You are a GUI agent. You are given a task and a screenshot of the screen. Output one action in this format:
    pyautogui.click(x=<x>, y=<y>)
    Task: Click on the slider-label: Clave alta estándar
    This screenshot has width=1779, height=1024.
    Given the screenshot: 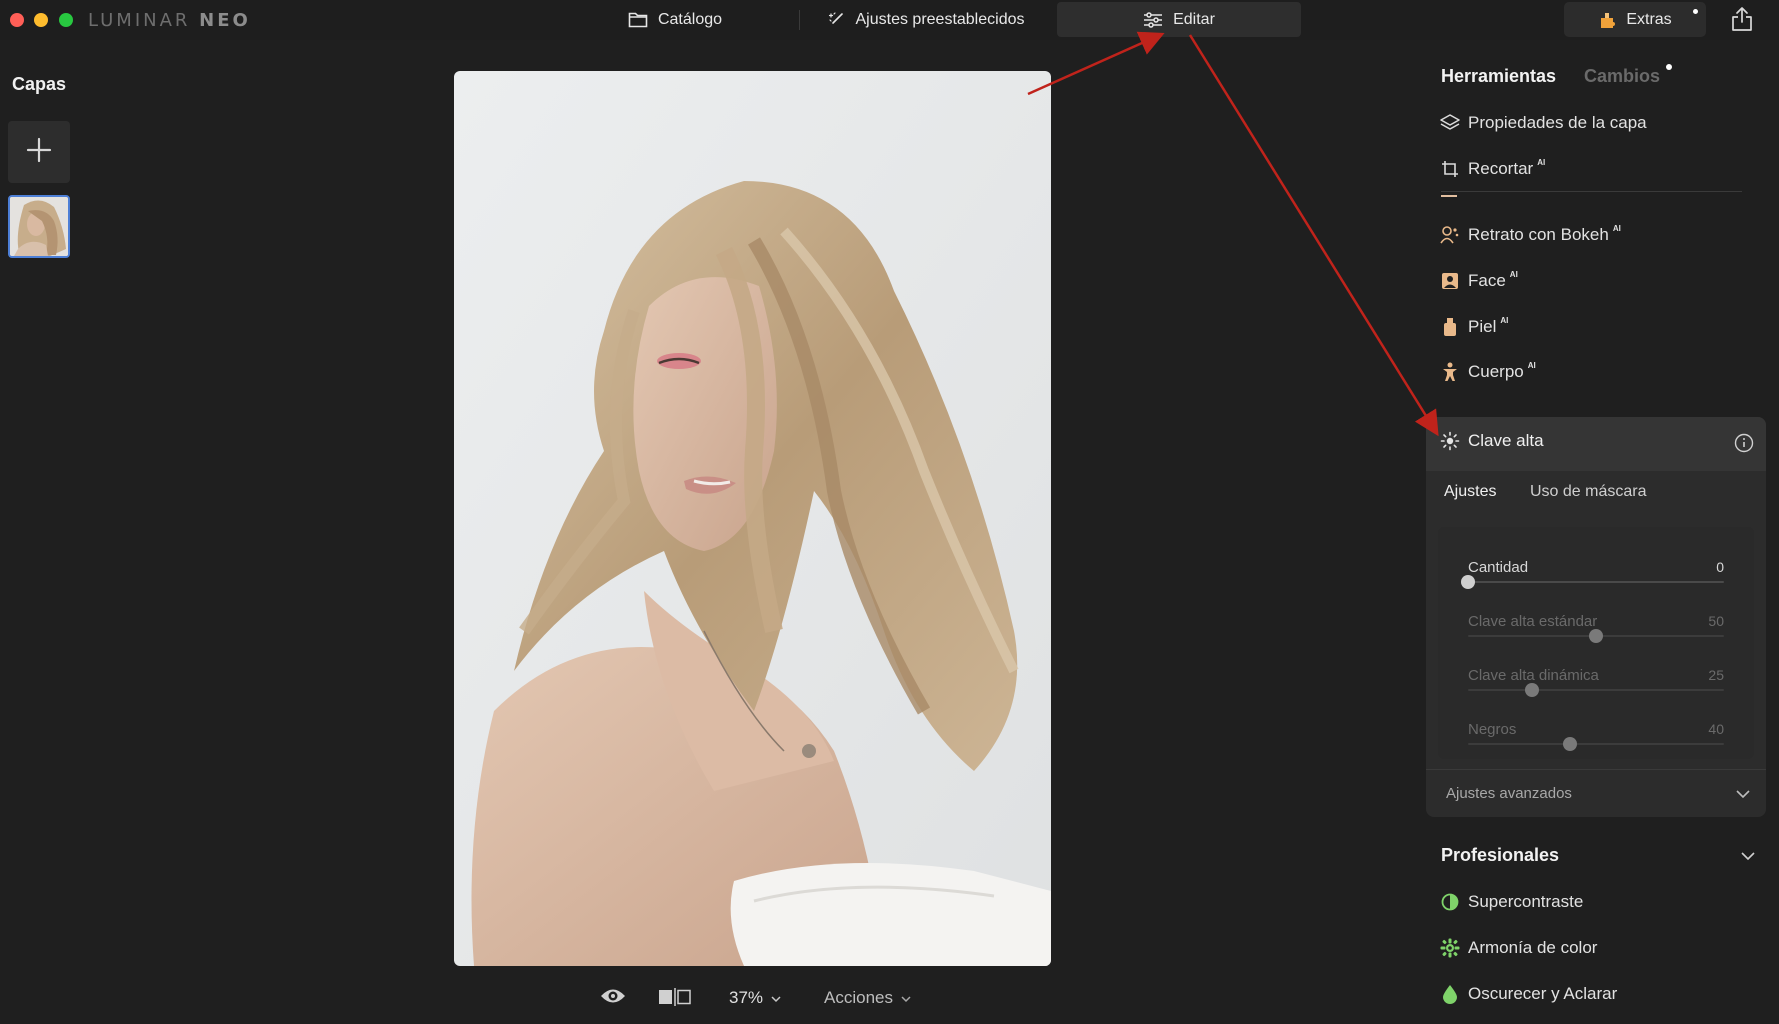 What is the action you would take?
    pyautogui.click(x=1533, y=621)
    